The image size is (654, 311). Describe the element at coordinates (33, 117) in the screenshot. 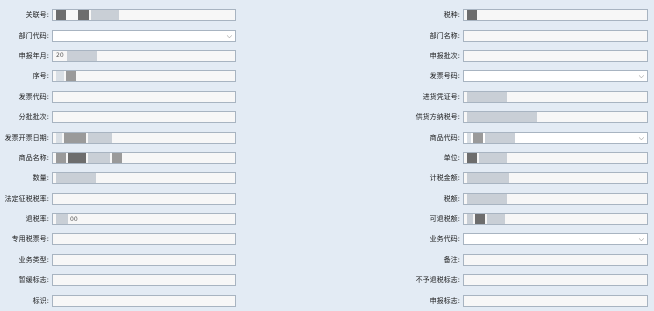

I see `batch-no-label: 分批批次:` at that location.